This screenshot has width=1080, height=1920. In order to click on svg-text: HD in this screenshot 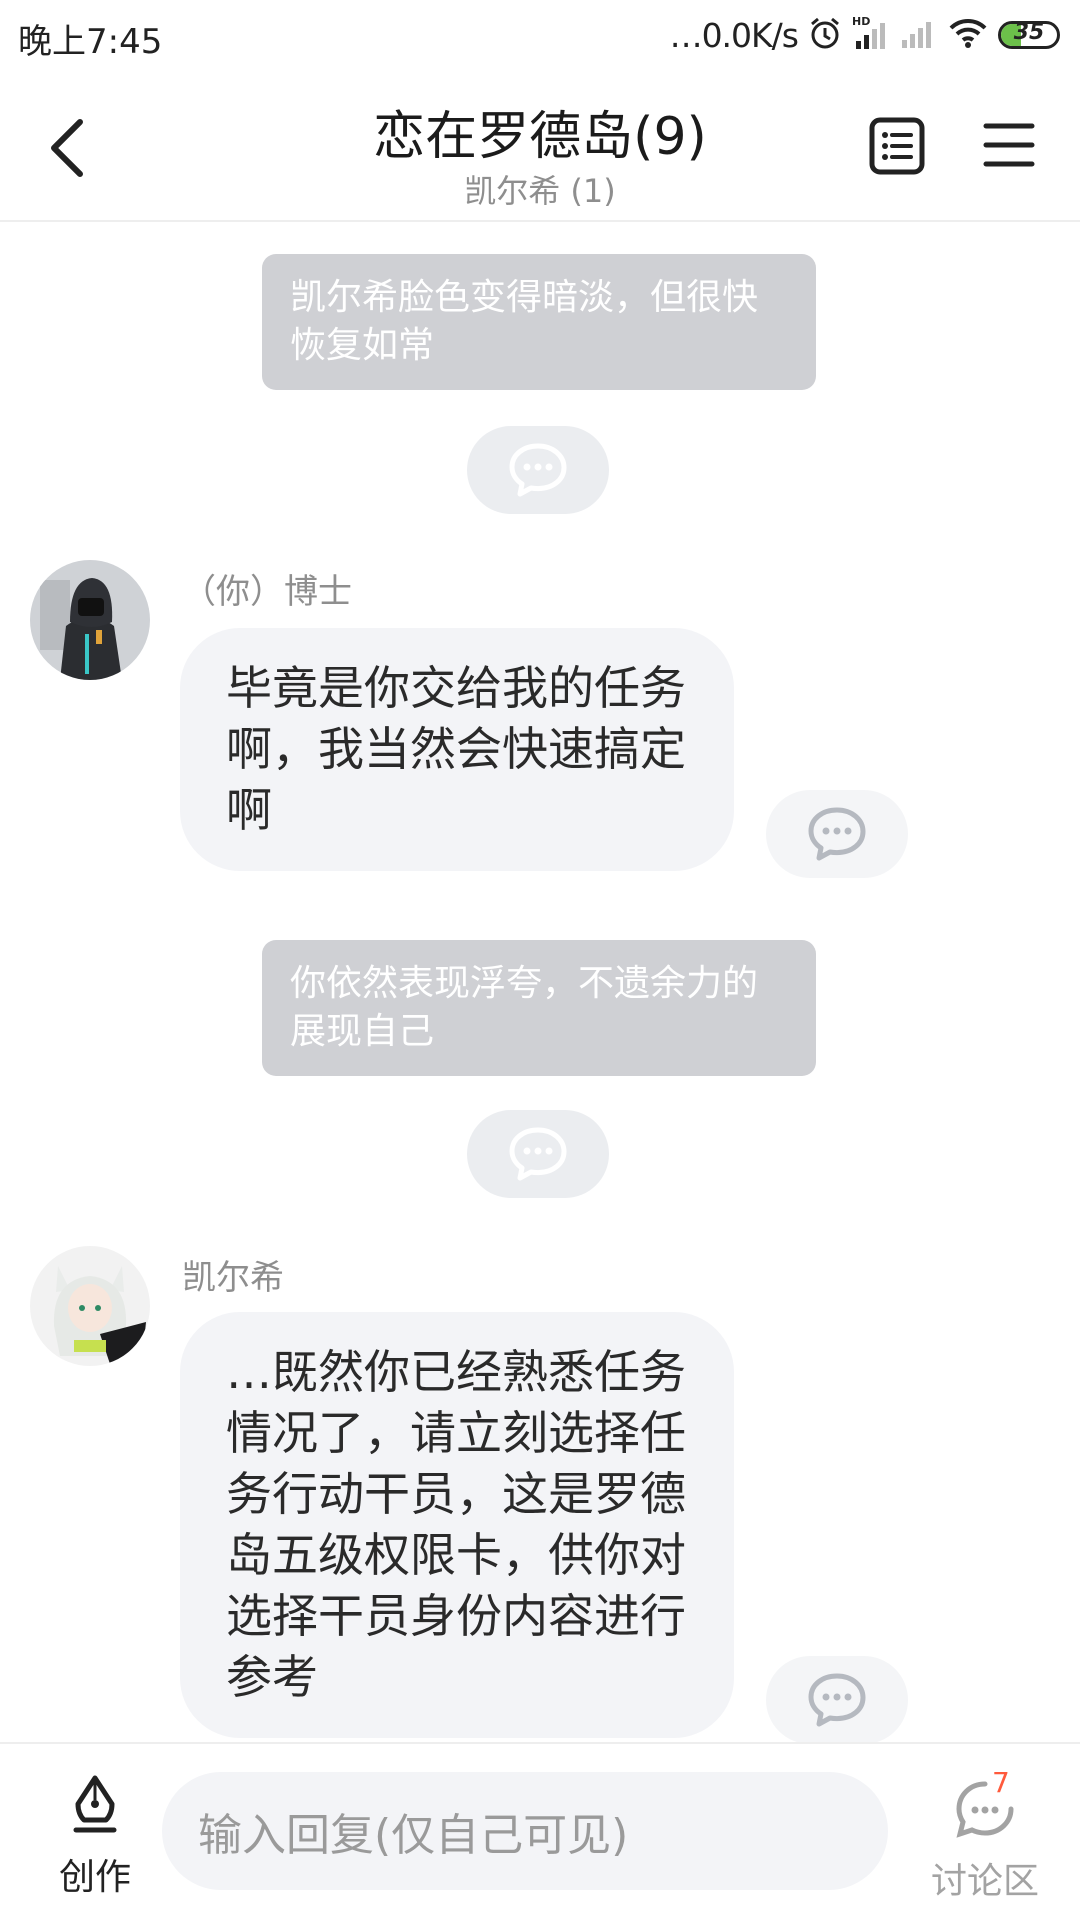, I will do `click(861, 21)`.